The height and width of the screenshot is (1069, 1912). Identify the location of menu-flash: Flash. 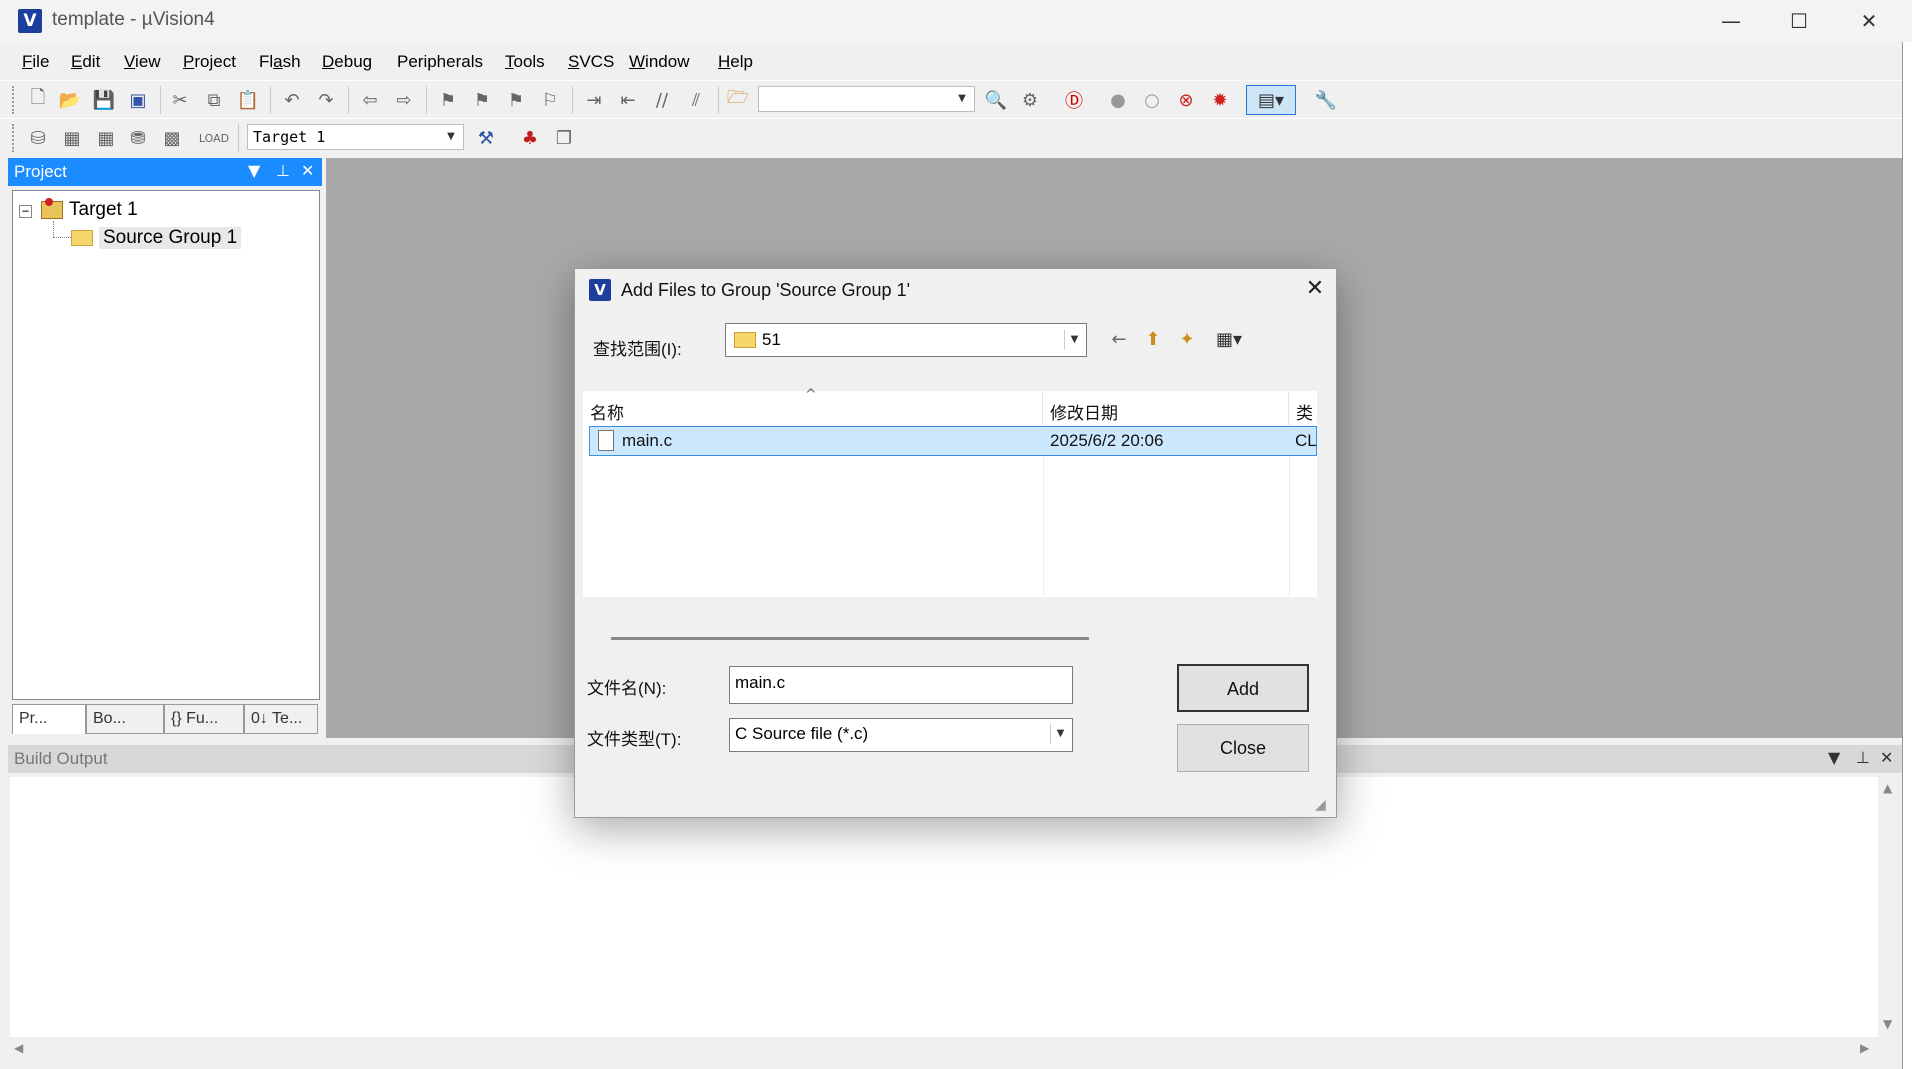
(280, 62).